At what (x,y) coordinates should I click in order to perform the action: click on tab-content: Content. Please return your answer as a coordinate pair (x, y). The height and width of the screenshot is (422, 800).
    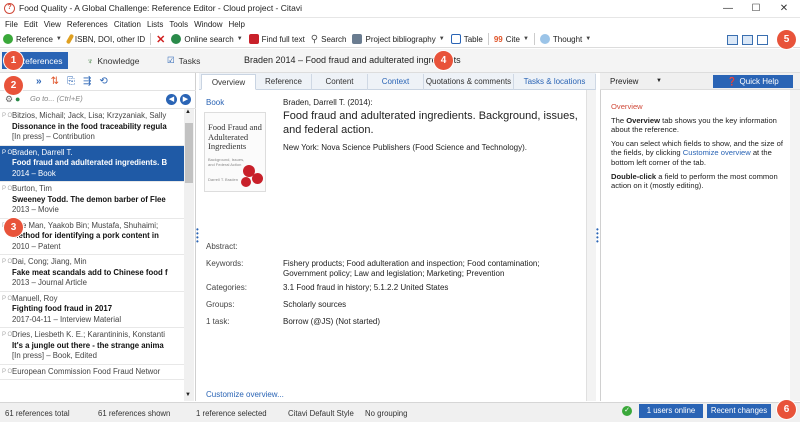
    Looking at the image, I should click on (340, 82).